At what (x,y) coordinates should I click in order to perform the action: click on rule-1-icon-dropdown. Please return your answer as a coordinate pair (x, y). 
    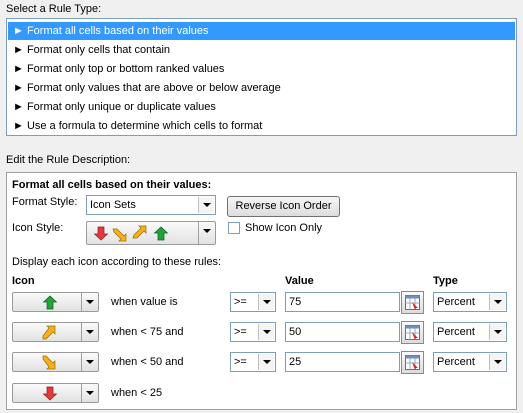
    Looking at the image, I should click on (55, 302).